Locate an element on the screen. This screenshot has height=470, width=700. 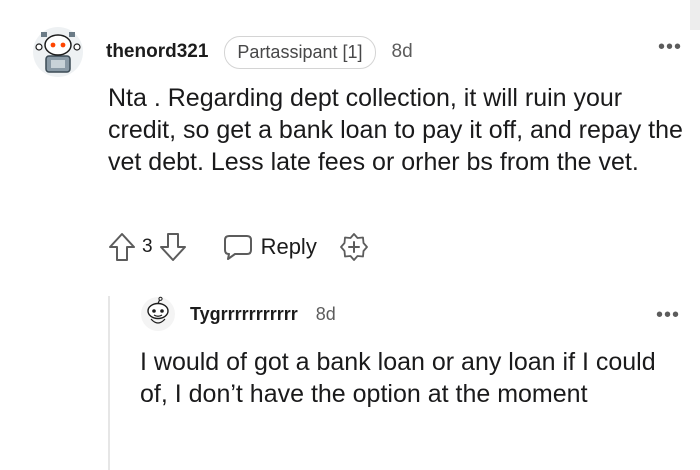
comment-actions: 3 Reply is located at coordinates (238, 247).